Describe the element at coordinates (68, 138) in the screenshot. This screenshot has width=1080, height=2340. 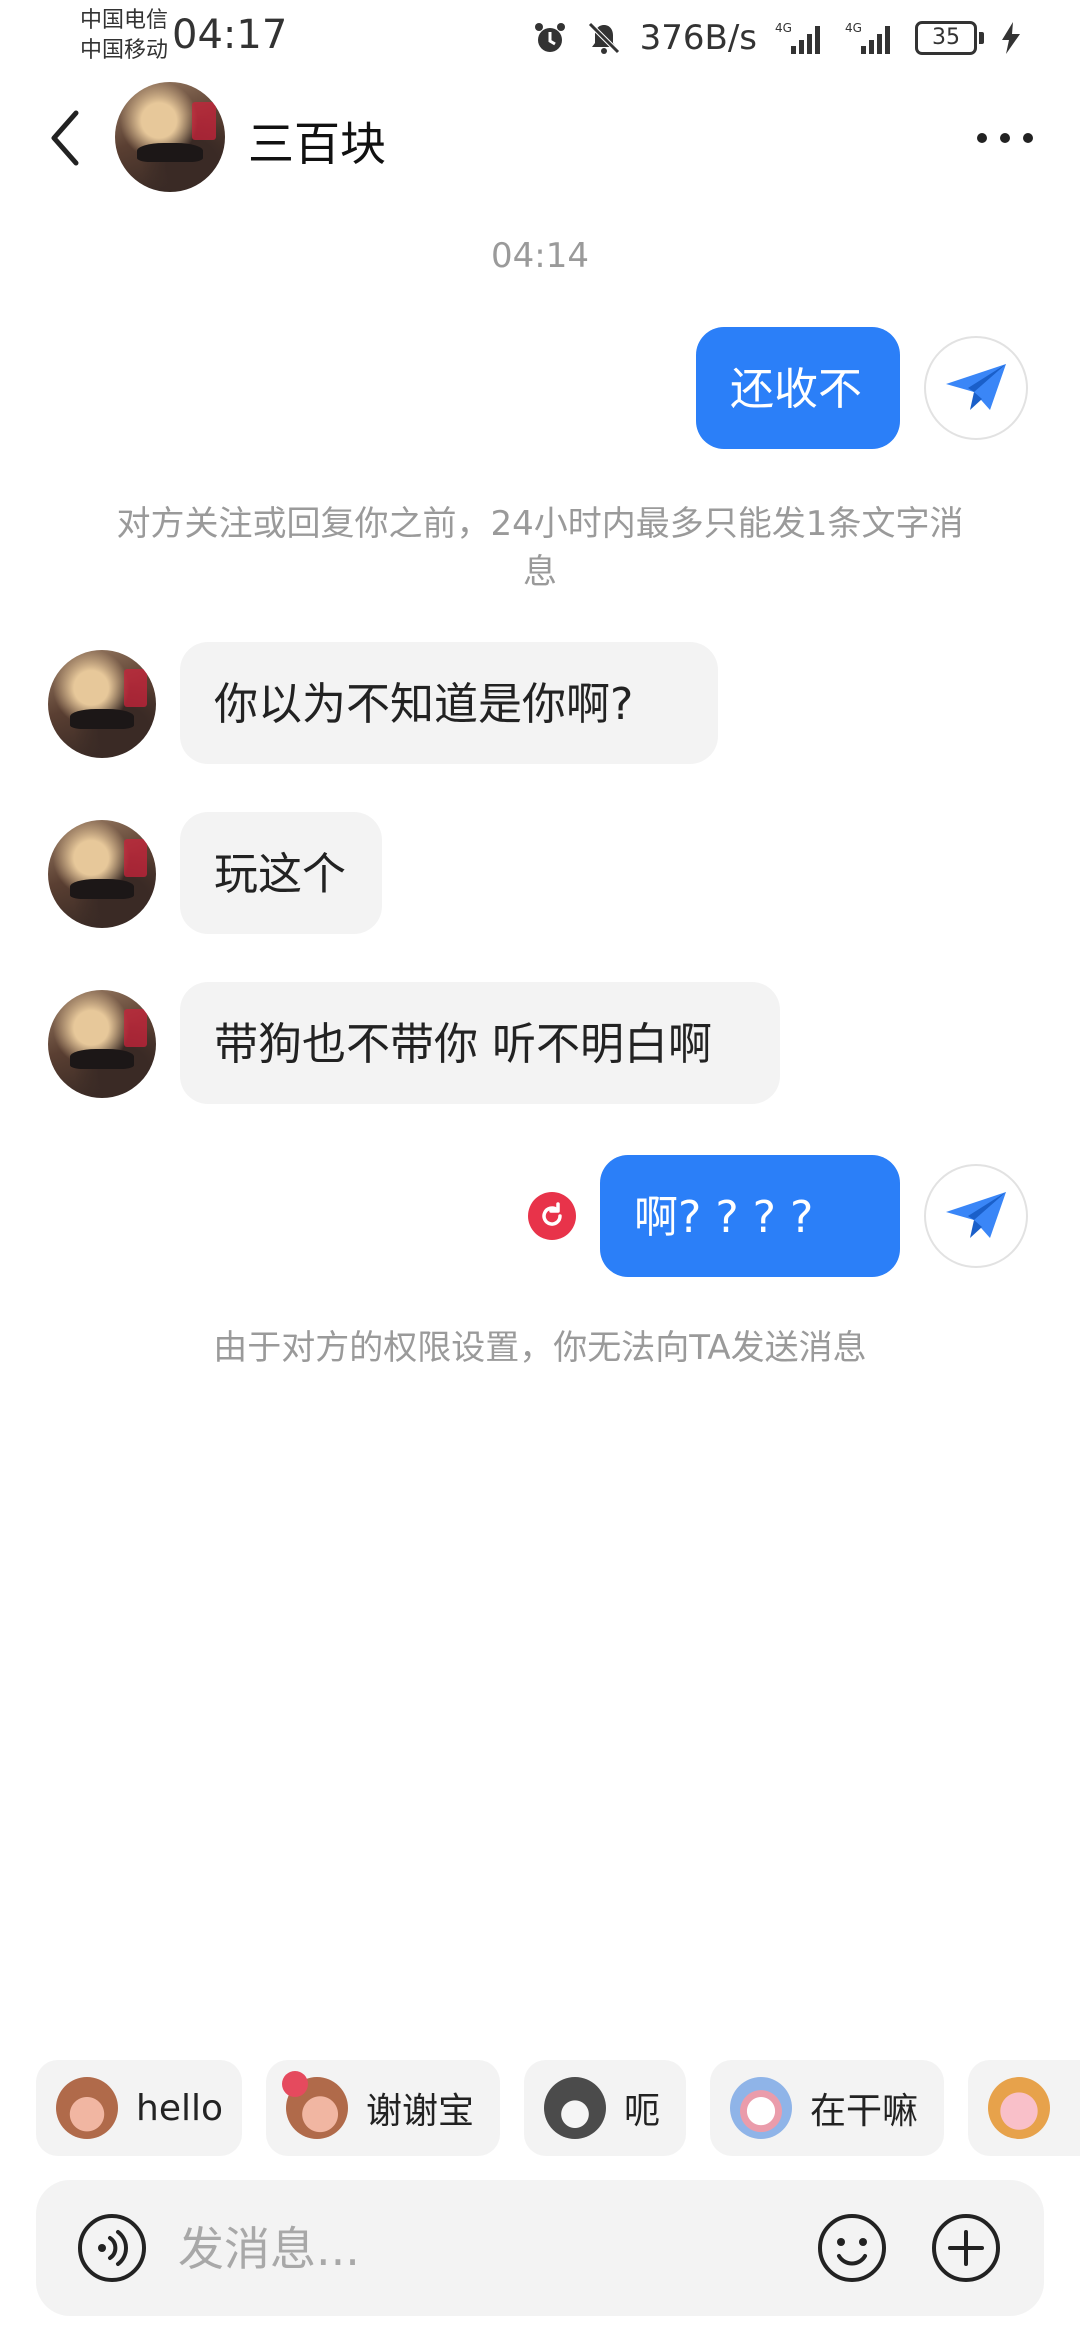
I see `back-arrow-icon` at that location.